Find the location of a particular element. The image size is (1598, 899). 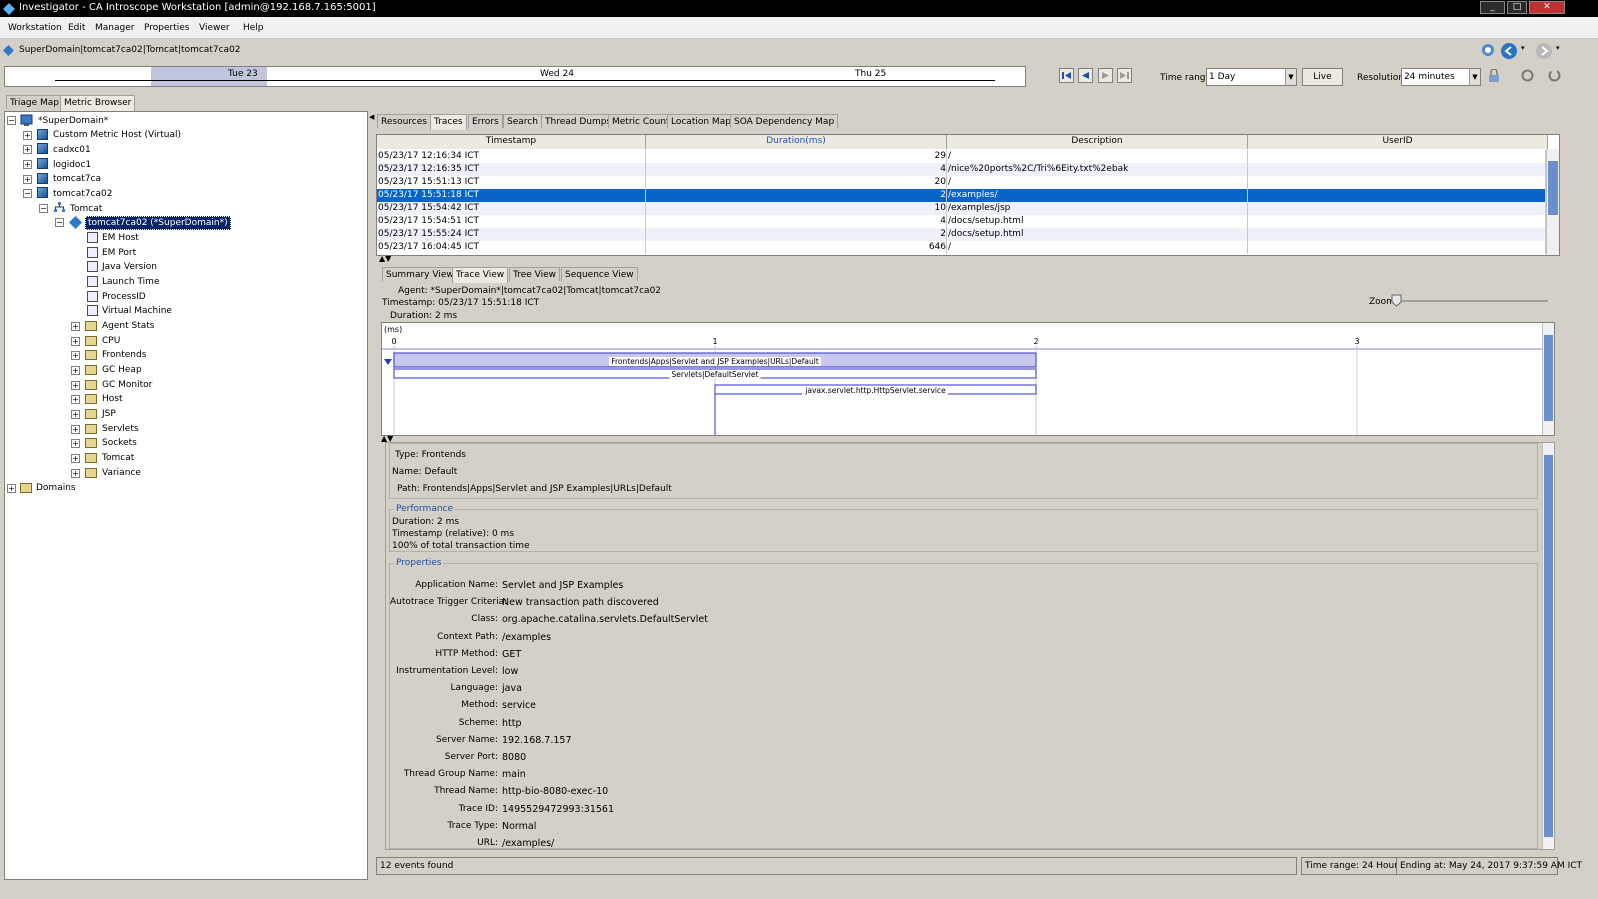

column-header-userid: UserID is located at coordinates (1398, 142).